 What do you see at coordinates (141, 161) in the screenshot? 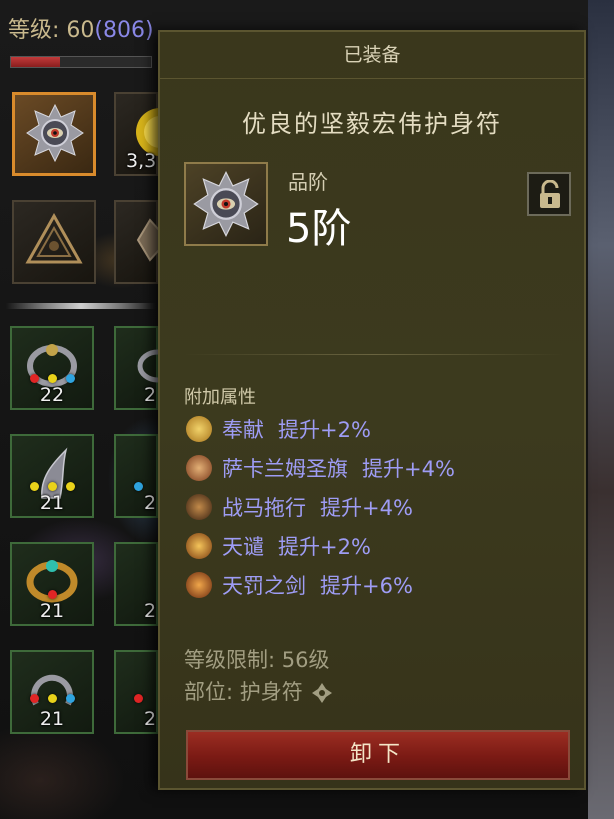
I see `slot-count: 3,3` at bounding box center [141, 161].